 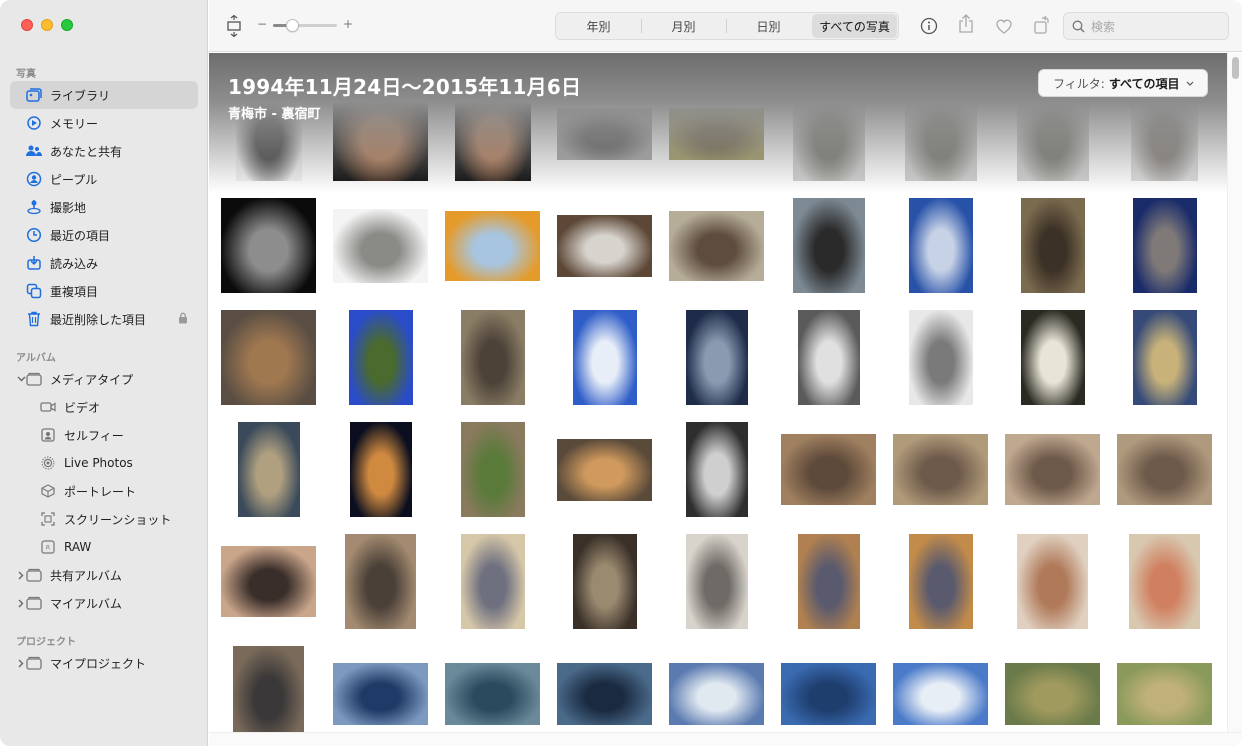 What do you see at coordinates (234, 27) in the screenshot?
I see `aspect-ratio-toggle-icon` at bounding box center [234, 27].